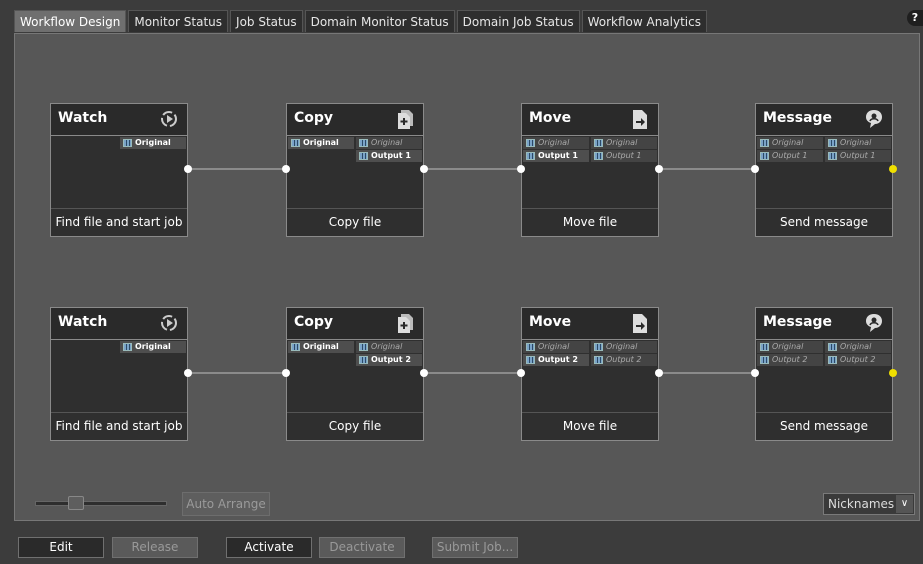 Image resolution: width=923 pixels, height=564 pixels. Describe the element at coordinates (119, 426) in the screenshot. I see `node-description: Find file and start job` at that location.